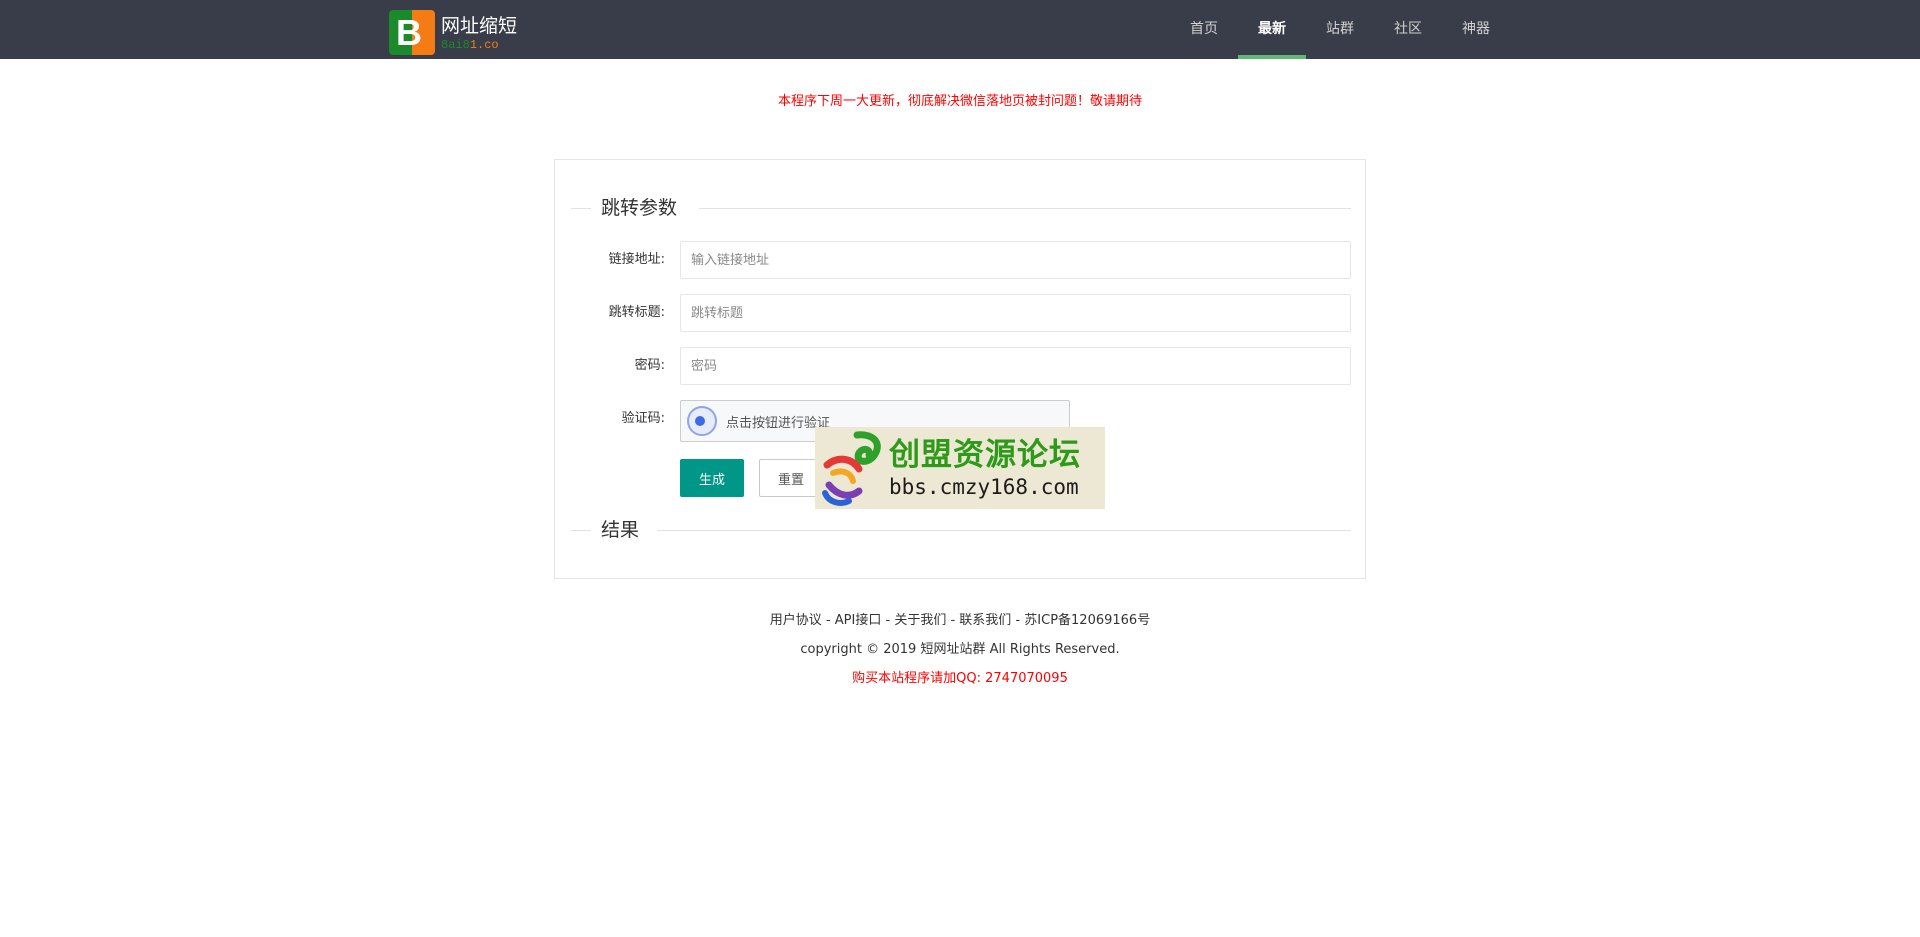 This screenshot has width=1920, height=937. Describe the element at coordinates (643, 418) in the screenshot. I see `captcha-label: 验证码:` at that location.